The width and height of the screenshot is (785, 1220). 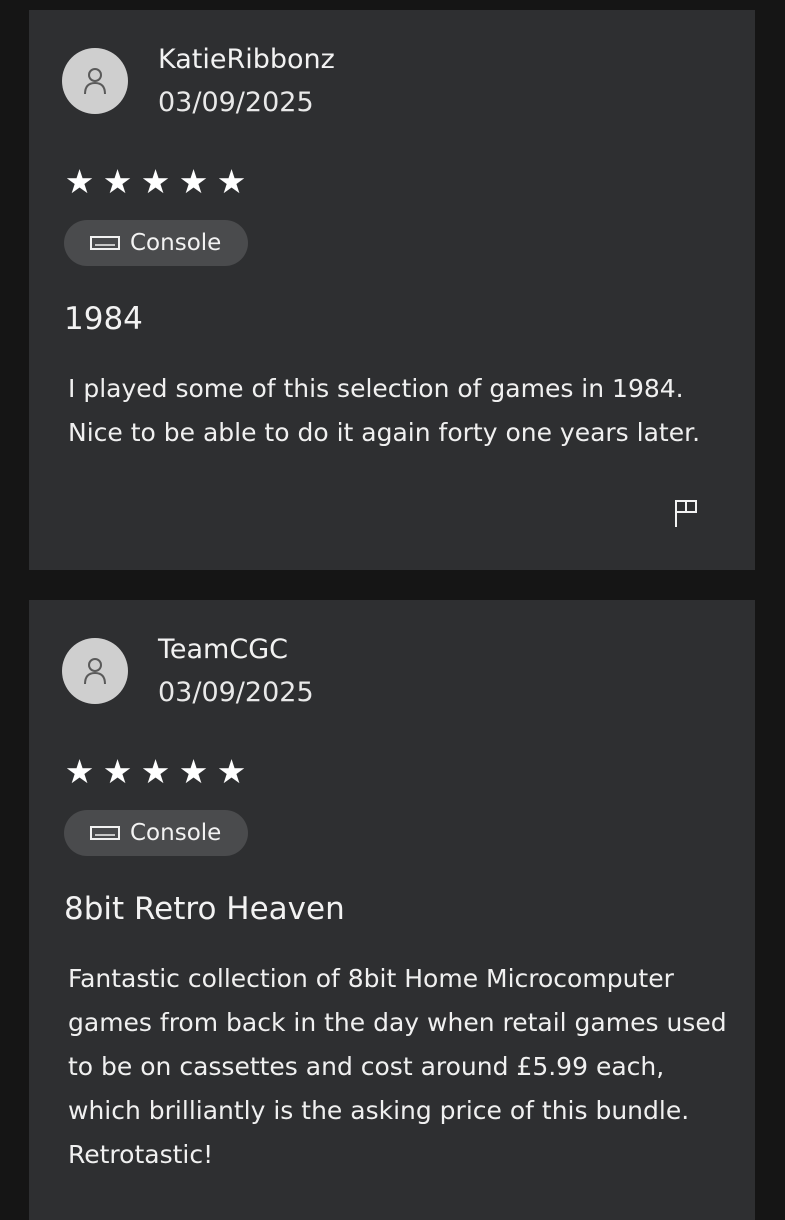 I want to click on review-title: 8bit Retro Heaven, so click(x=204, y=909).